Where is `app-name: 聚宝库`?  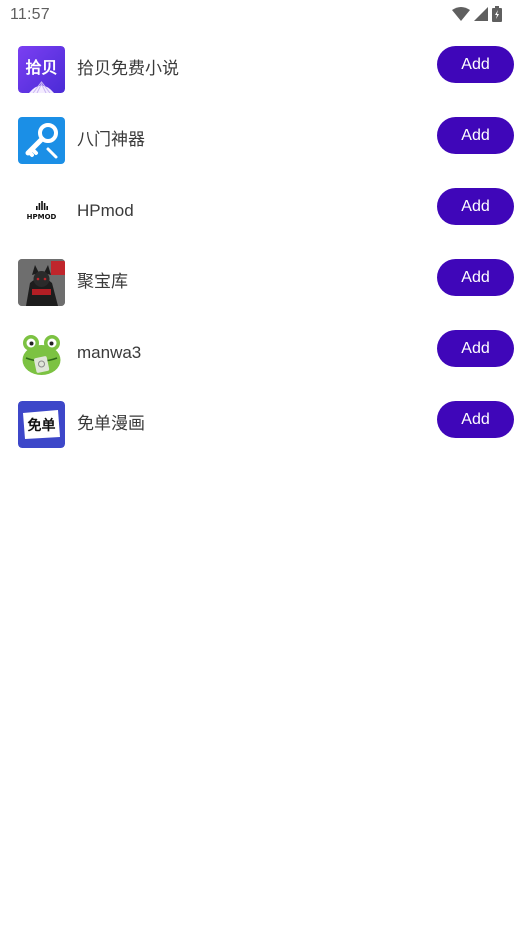 app-name: 聚宝库 is located at coordinates (102, 281).